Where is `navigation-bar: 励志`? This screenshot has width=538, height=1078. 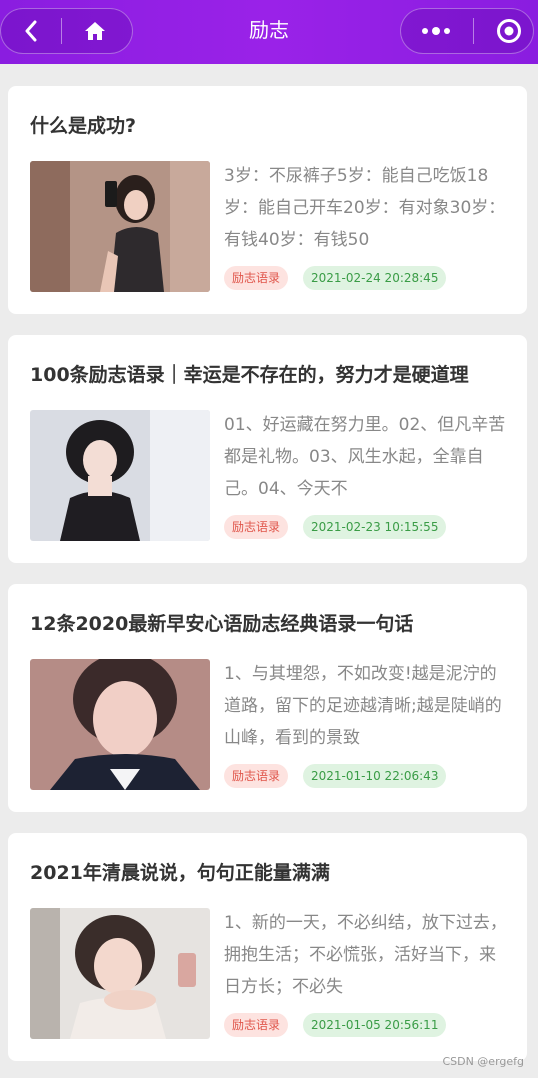 navigation-bar: 励志 is located at coordinates (269, 32).